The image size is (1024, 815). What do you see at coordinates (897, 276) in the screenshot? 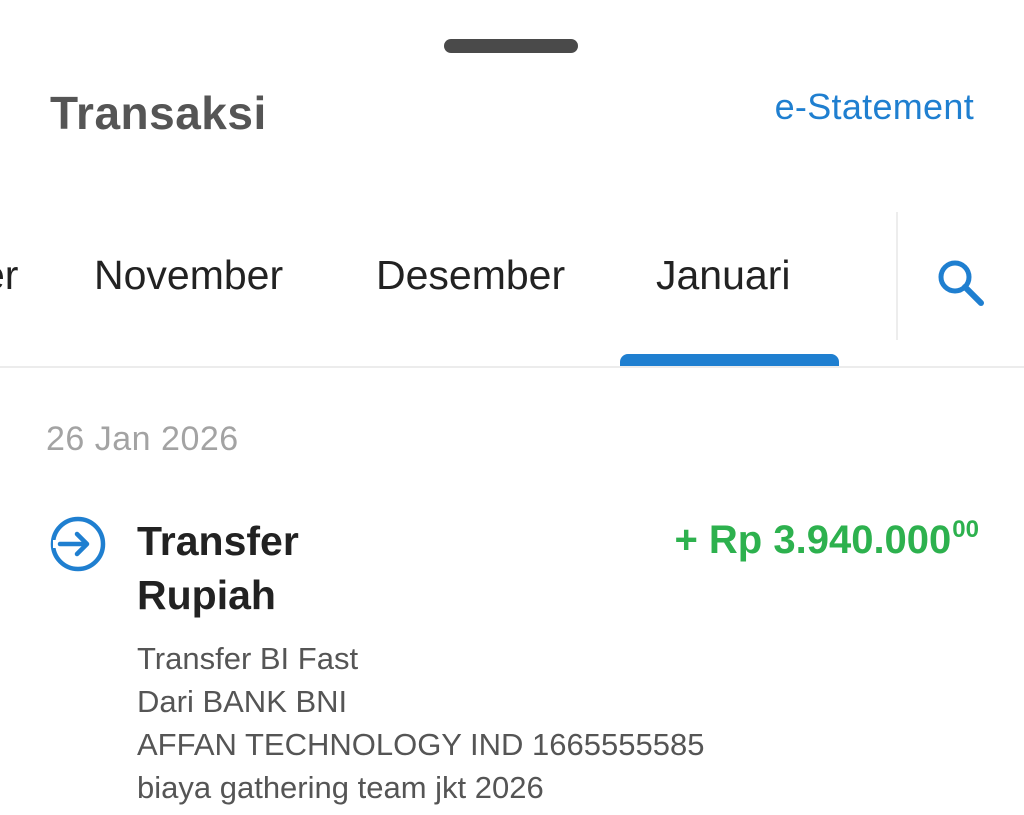
I see `tabs-divider` at bounding box center [897, 276].